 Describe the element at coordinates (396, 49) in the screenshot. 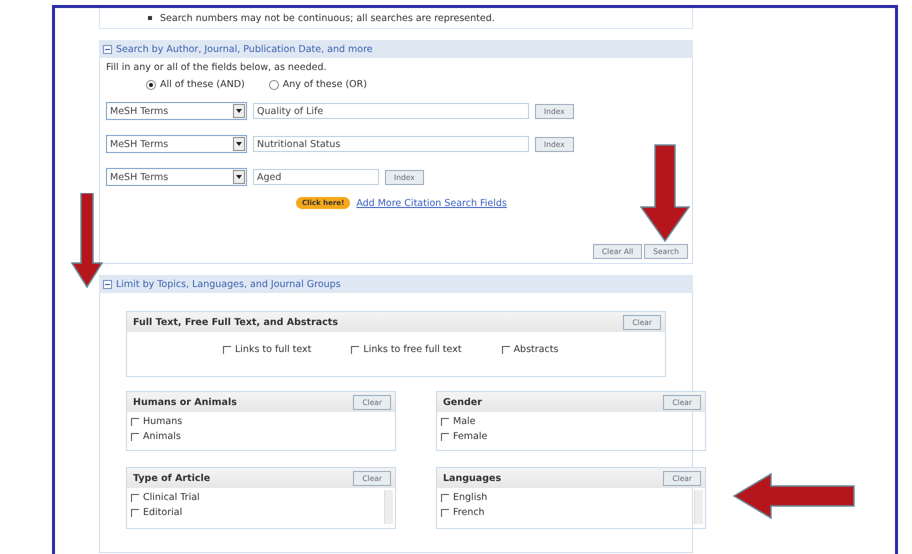

I see `section-header: Search by Author, Journal, Publication Date, and more` at that location.